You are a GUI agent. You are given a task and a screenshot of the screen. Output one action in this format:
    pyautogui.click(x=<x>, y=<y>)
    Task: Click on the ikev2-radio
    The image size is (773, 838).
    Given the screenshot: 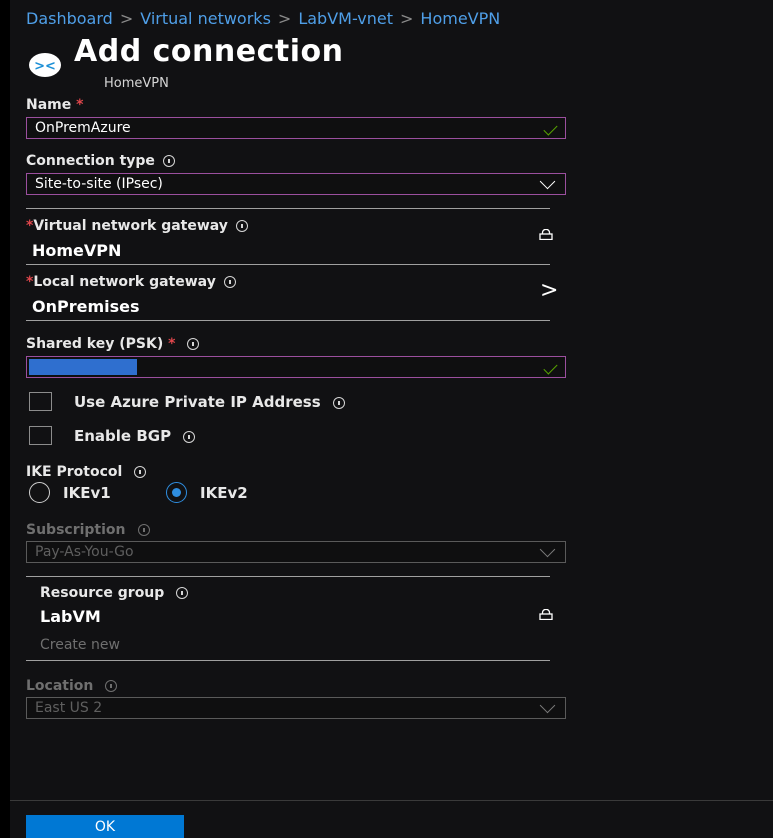 What is the action you would take?
    pyautogui.click(x=176, y=492)
    